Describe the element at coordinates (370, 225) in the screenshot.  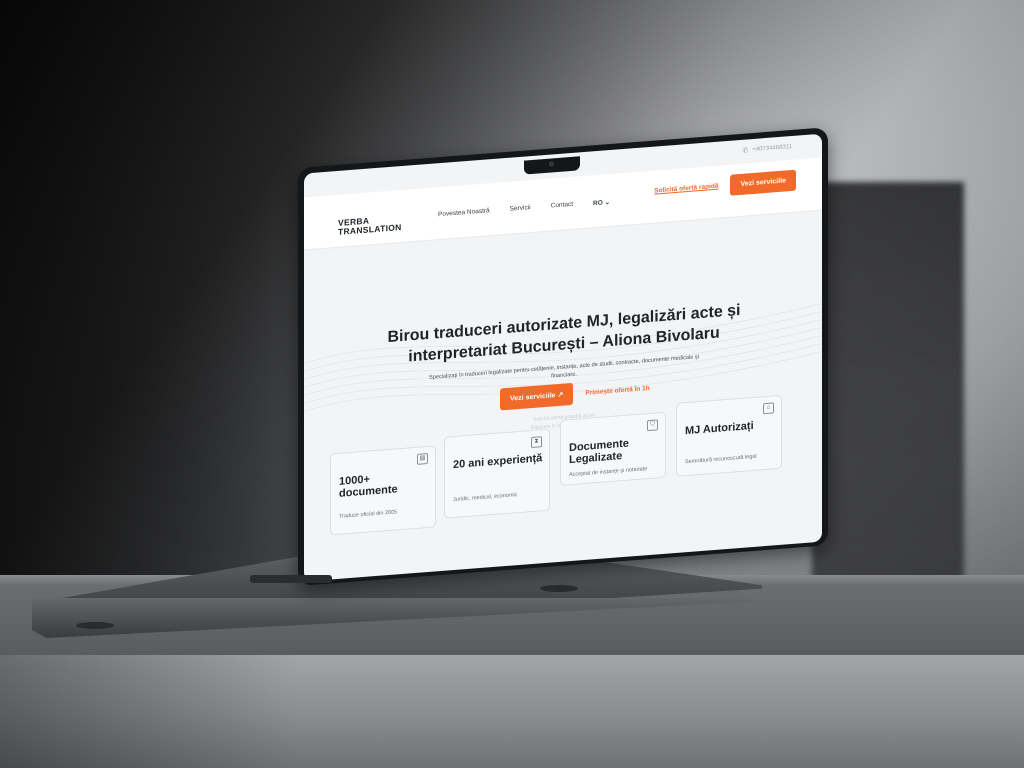
I see `site-logo: VERBA TRANSLATION` at that location.